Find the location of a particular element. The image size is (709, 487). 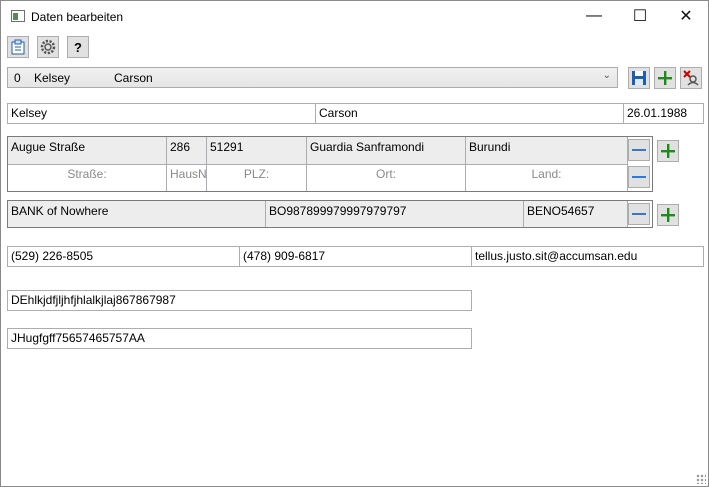

close-icon: ✕ is located at coordinates (686, 16).